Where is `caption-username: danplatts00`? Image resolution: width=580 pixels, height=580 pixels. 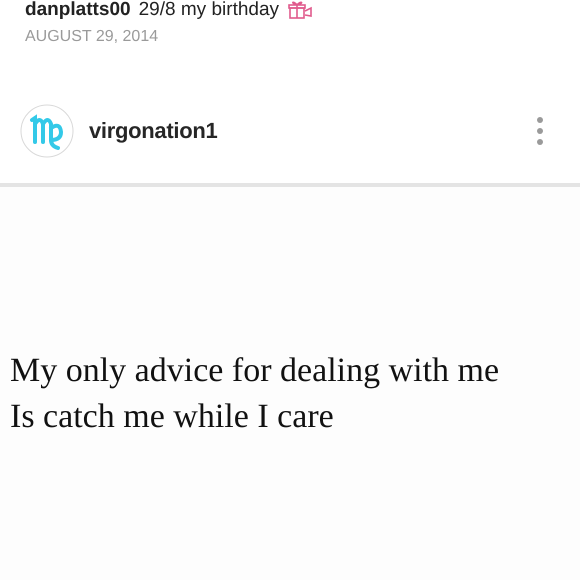 caption-username: danplatts00 is located at coordinates (78, 10).